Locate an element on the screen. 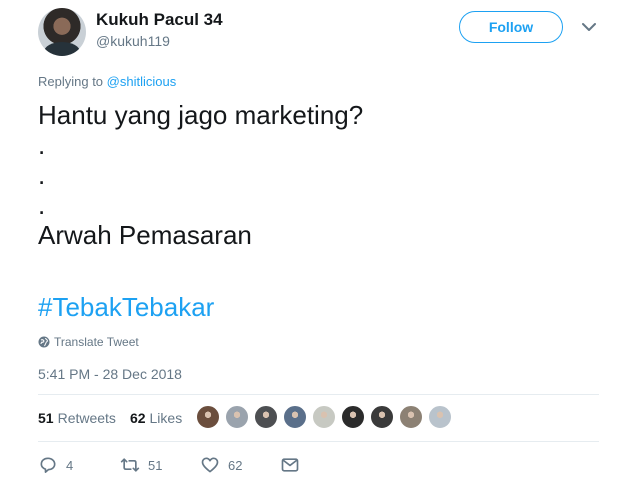 This screenshot has height=494, width=638. avatar-figure is located at coordinates (62, 49).